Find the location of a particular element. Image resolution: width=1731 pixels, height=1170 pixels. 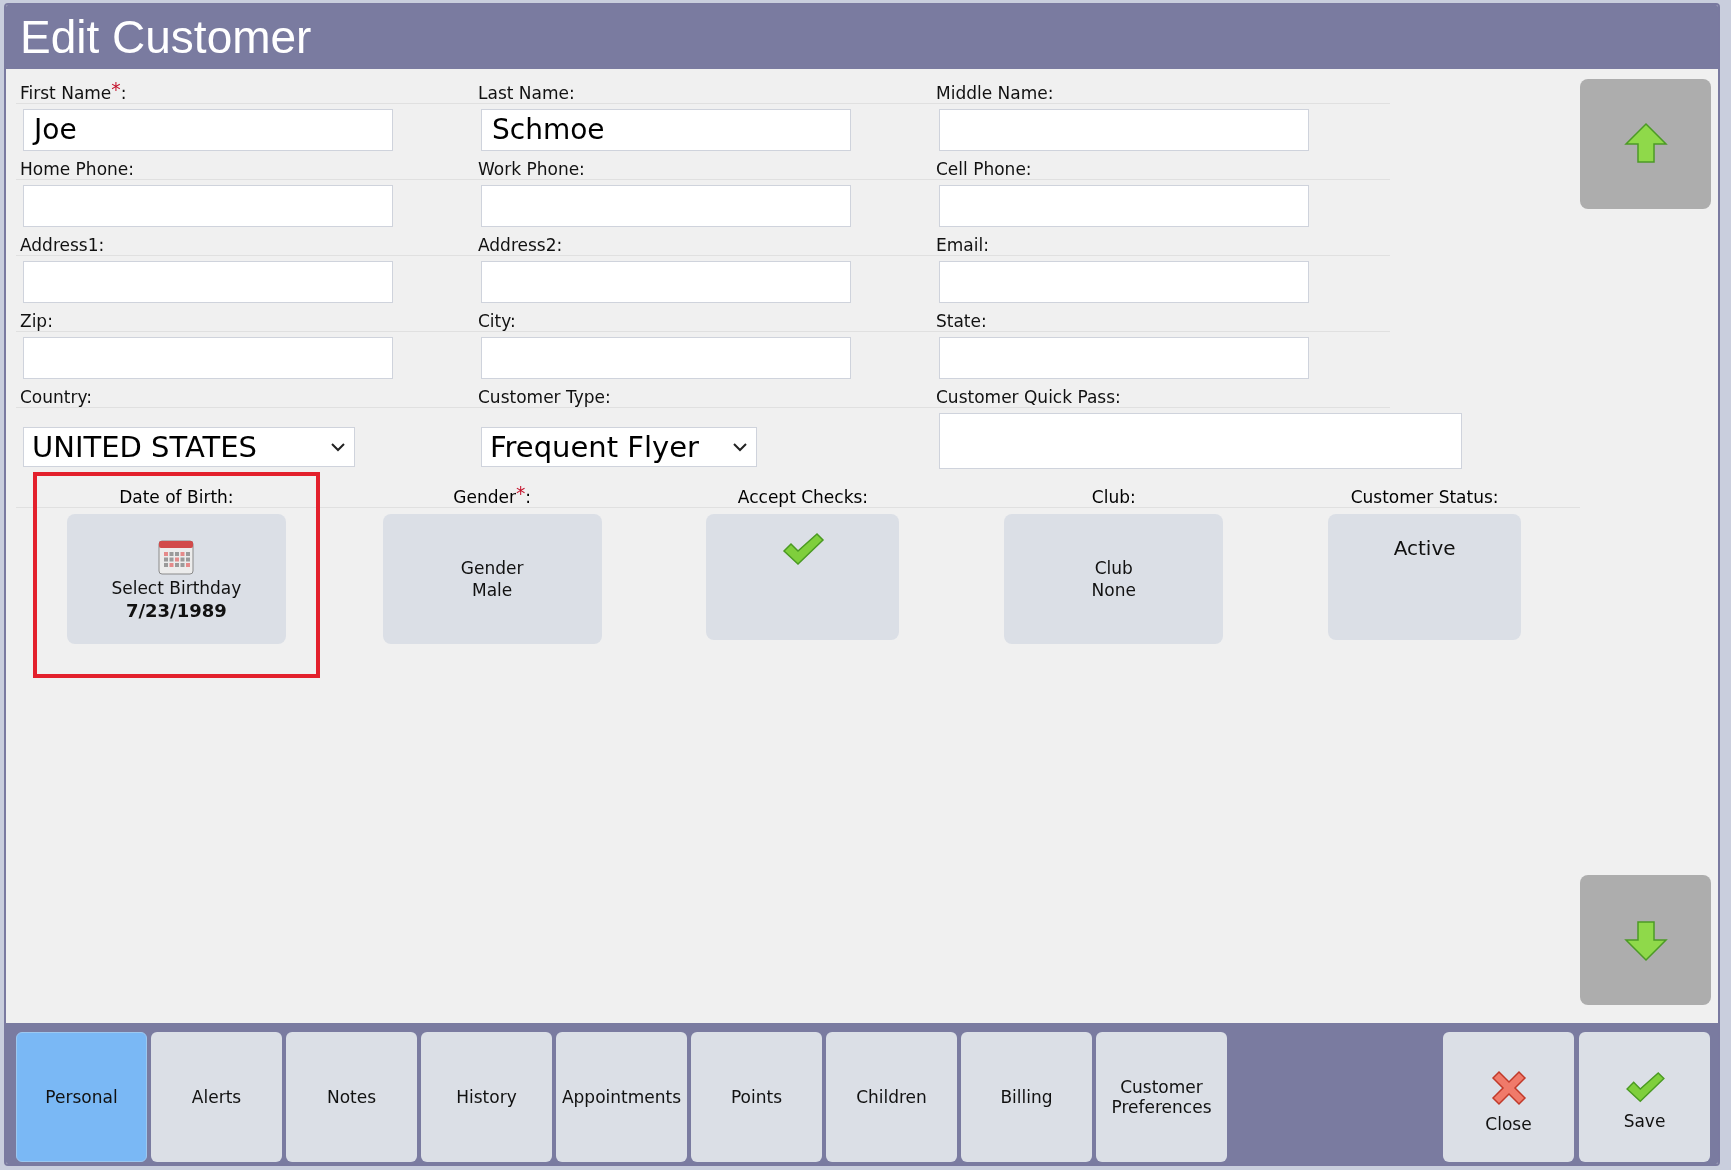

field-label: Customer Type: is located at coordinates (544, 397).